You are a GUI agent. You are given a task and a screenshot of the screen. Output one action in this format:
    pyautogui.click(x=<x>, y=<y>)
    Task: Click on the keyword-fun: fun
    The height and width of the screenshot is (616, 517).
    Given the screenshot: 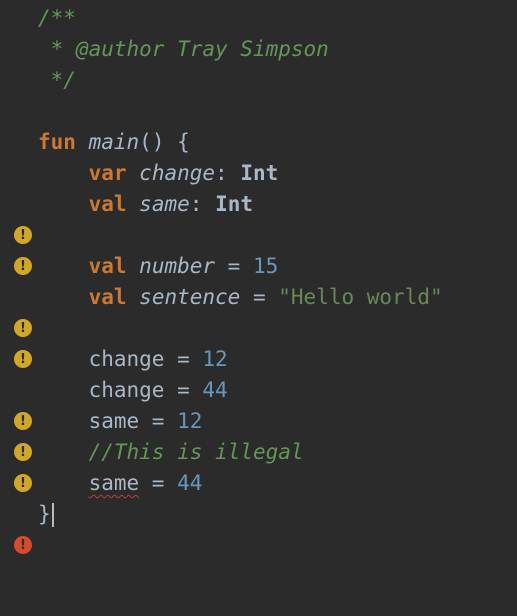 What is the action you would take?
    pyautogui.click(x=57, y=142)
    